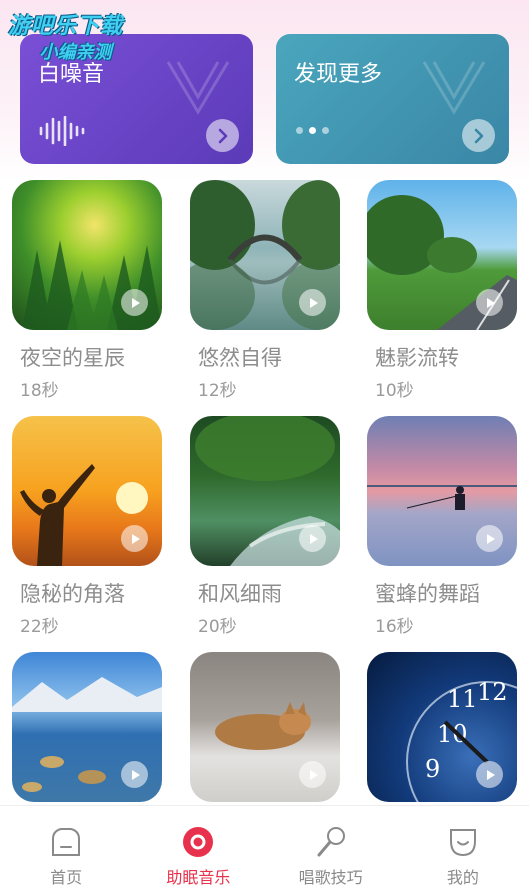 This screenshot has width=529, height=893. I want to click on track-duration: 10秒, so click(394, 391).